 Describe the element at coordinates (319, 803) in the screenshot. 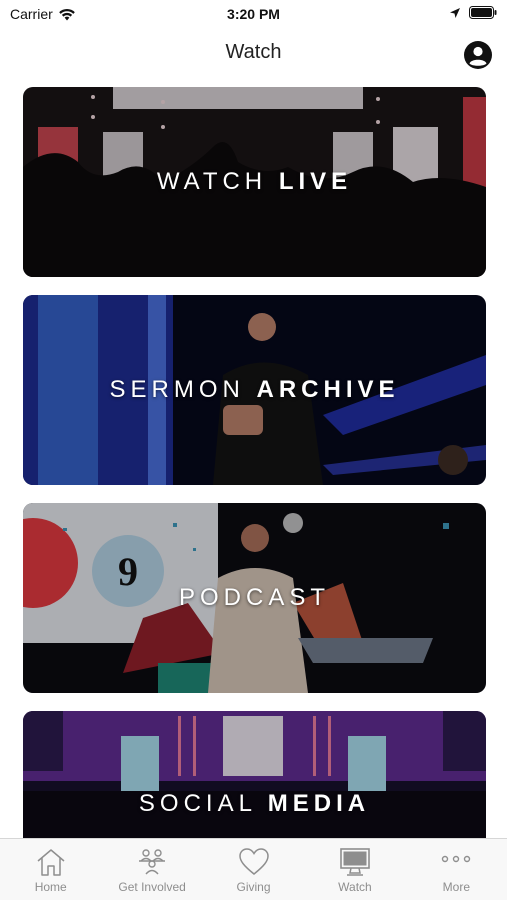

I see `social-media-label-bold: MEDIA` at that location.